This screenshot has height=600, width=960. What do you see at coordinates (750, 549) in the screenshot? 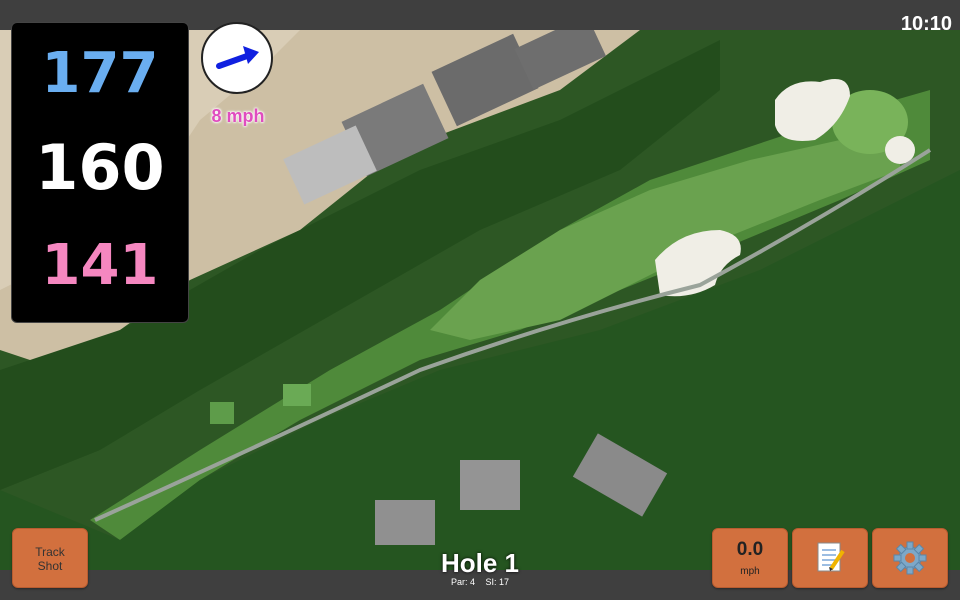
I see `speed-value: 0.0` at bounding box center [750, 549].